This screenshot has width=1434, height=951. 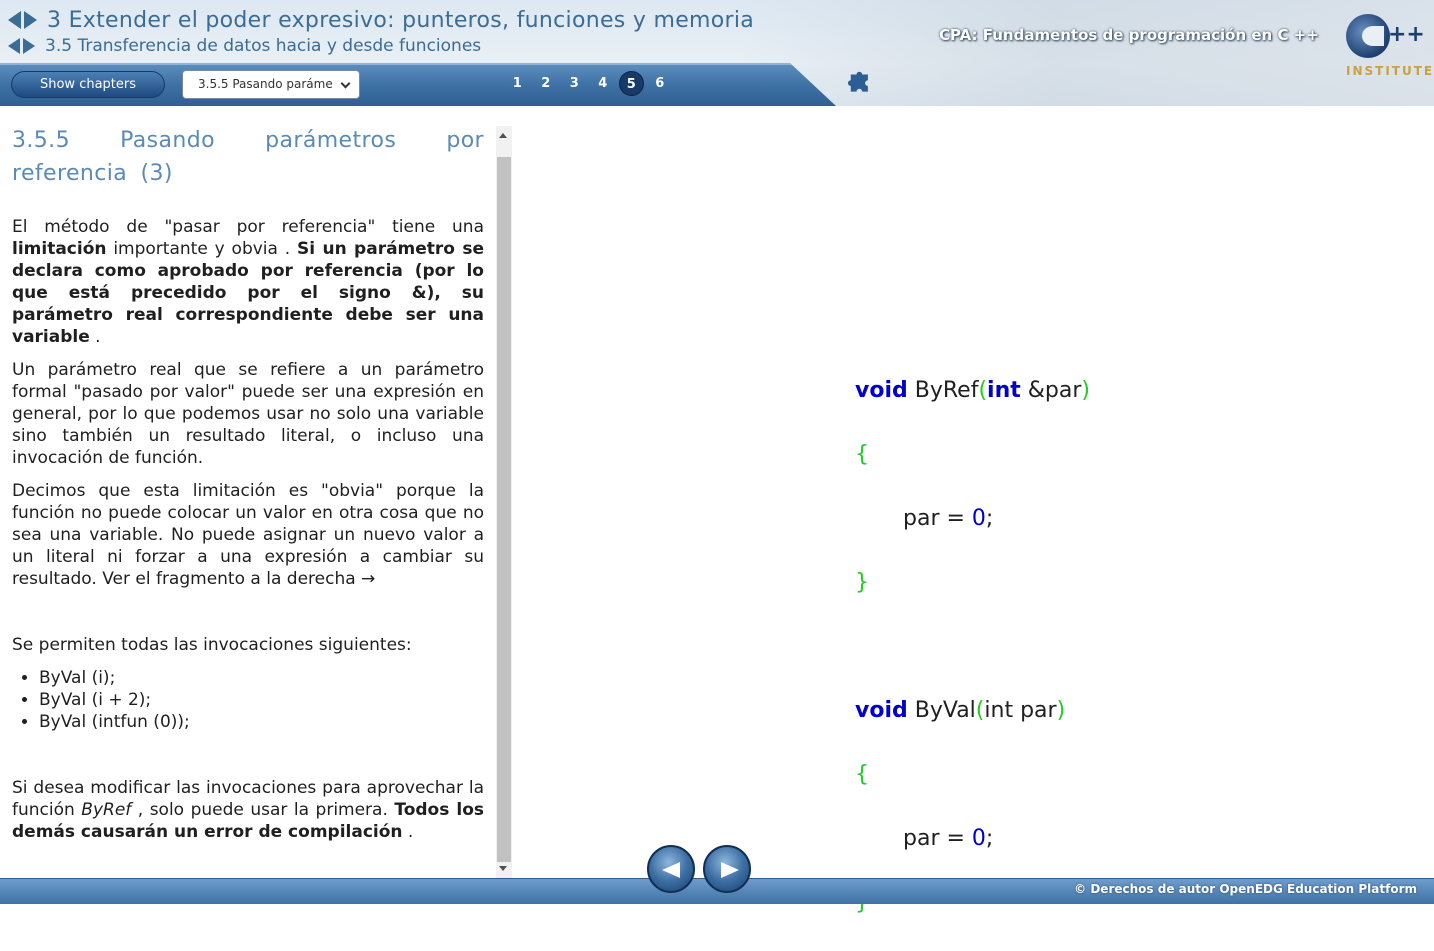 What do you see at coordinates (345, 83) in the screenshot?
I see `chevron-down-icon` at bounding box center [345, 83].